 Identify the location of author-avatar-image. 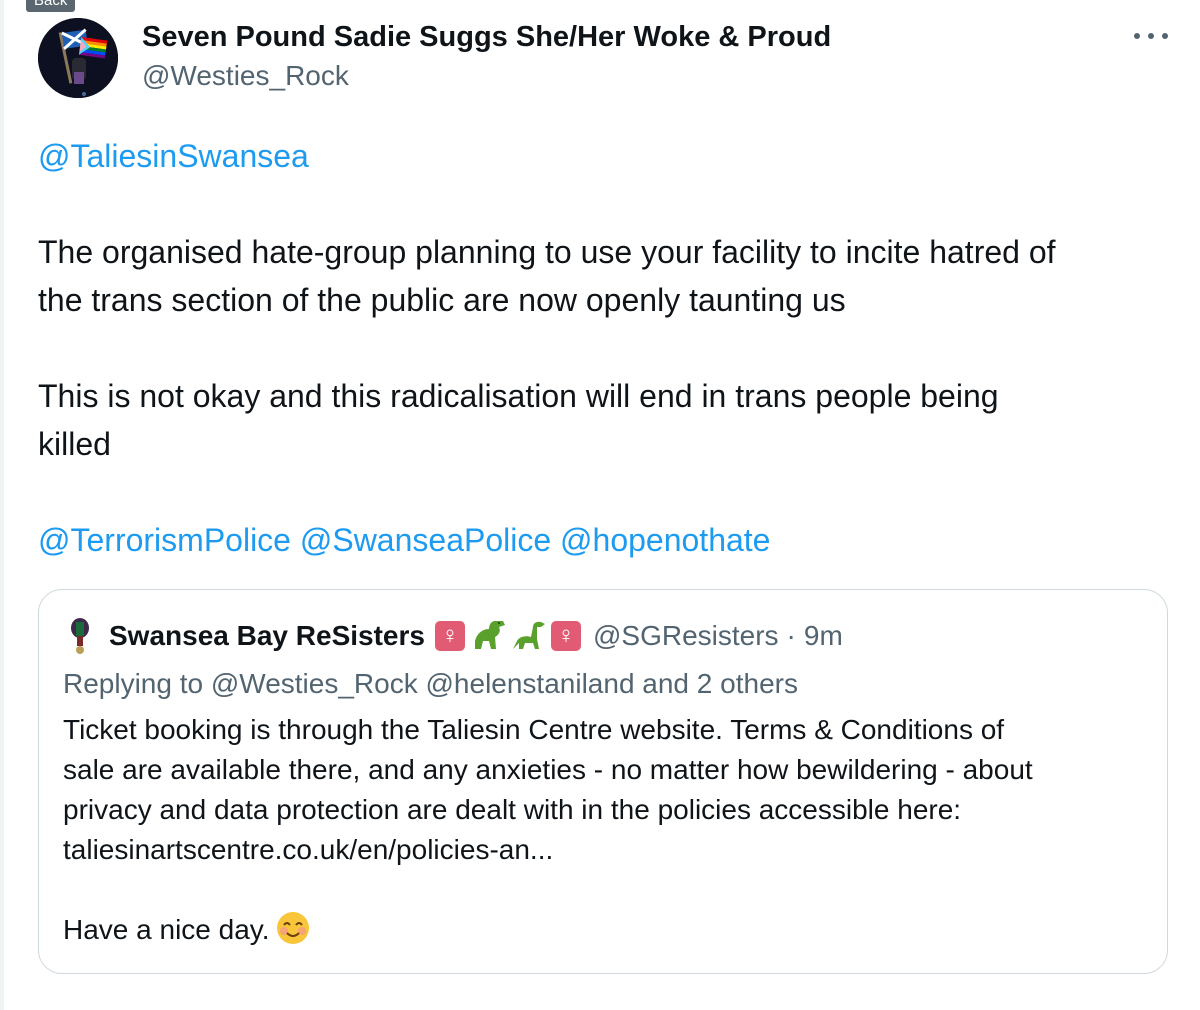
(78, 58).